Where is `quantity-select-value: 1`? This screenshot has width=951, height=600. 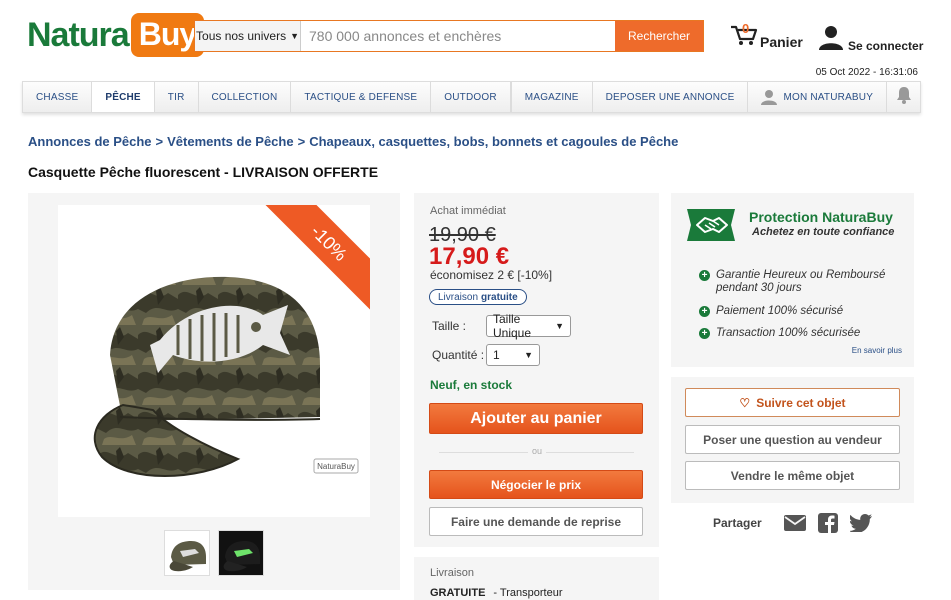
quantity-select-value: 1 is located at coordinates (496, 355).